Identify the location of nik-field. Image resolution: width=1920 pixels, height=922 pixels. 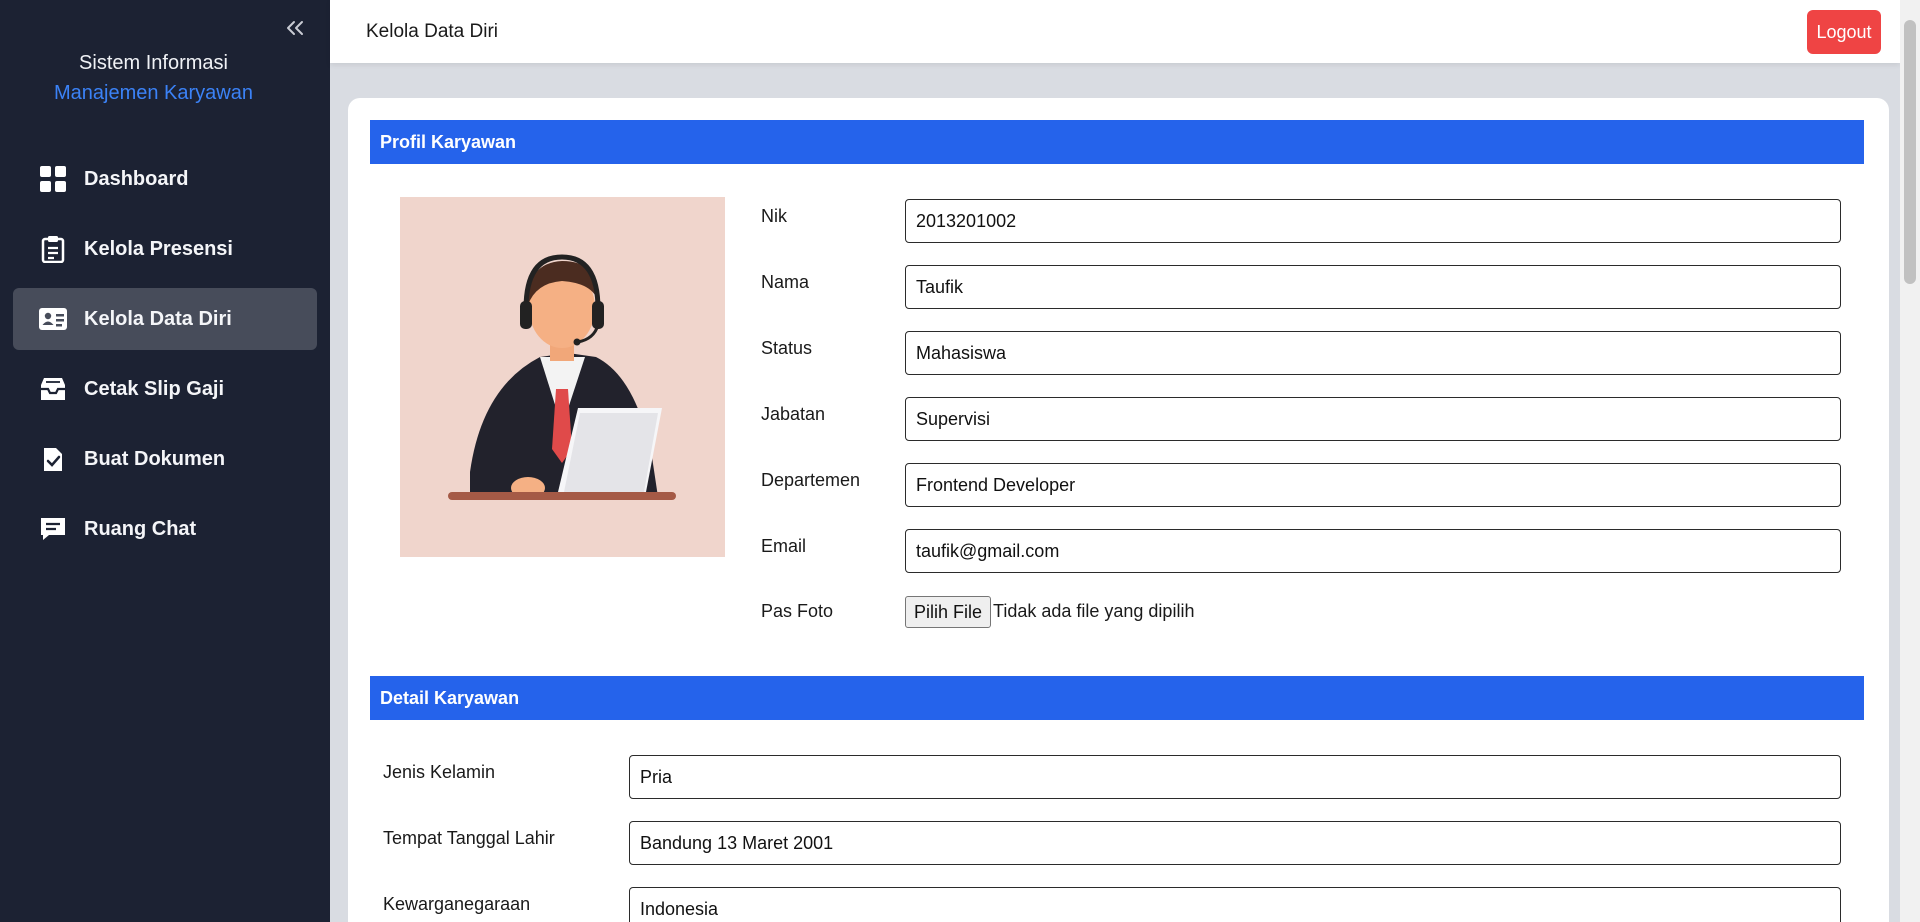
(1373, 221).